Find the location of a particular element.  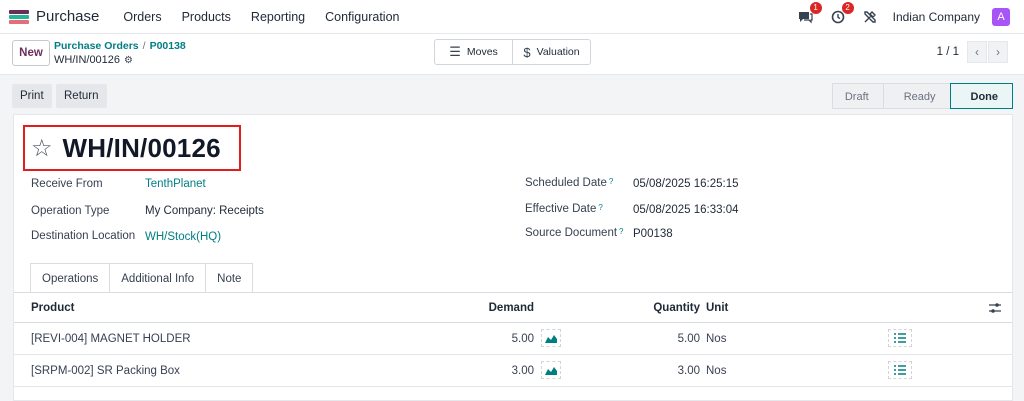

destination-location-label: Destination Location is located at coordinates (83, 236).